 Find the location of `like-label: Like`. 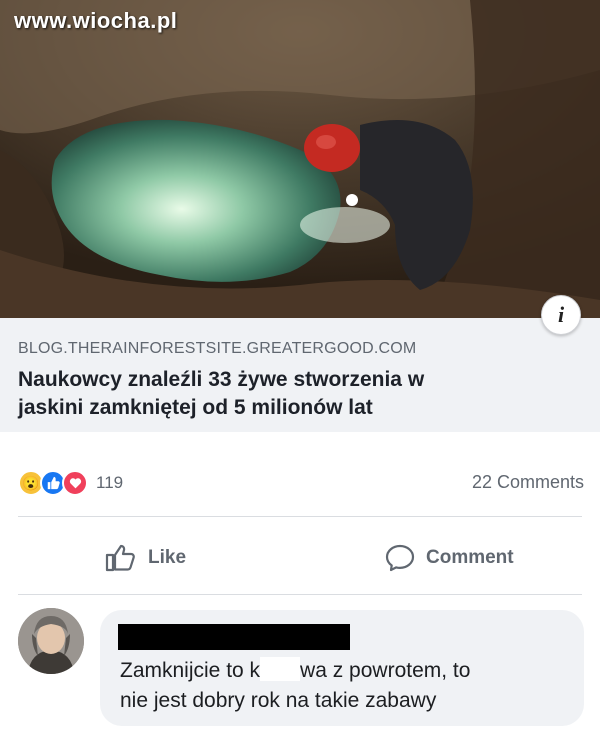

like-label: Like is located at coordinates (167, 557).